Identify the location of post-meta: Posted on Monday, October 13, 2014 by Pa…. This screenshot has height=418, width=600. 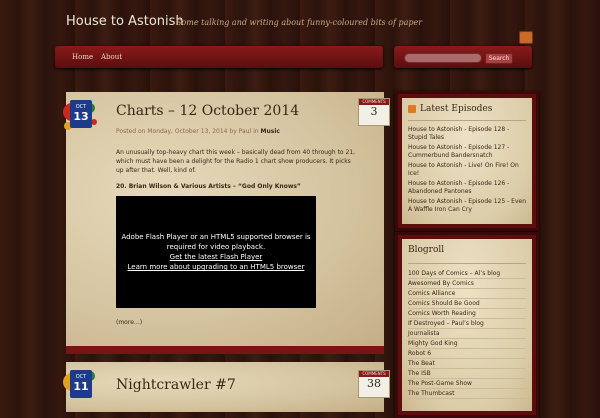
(198, 131).